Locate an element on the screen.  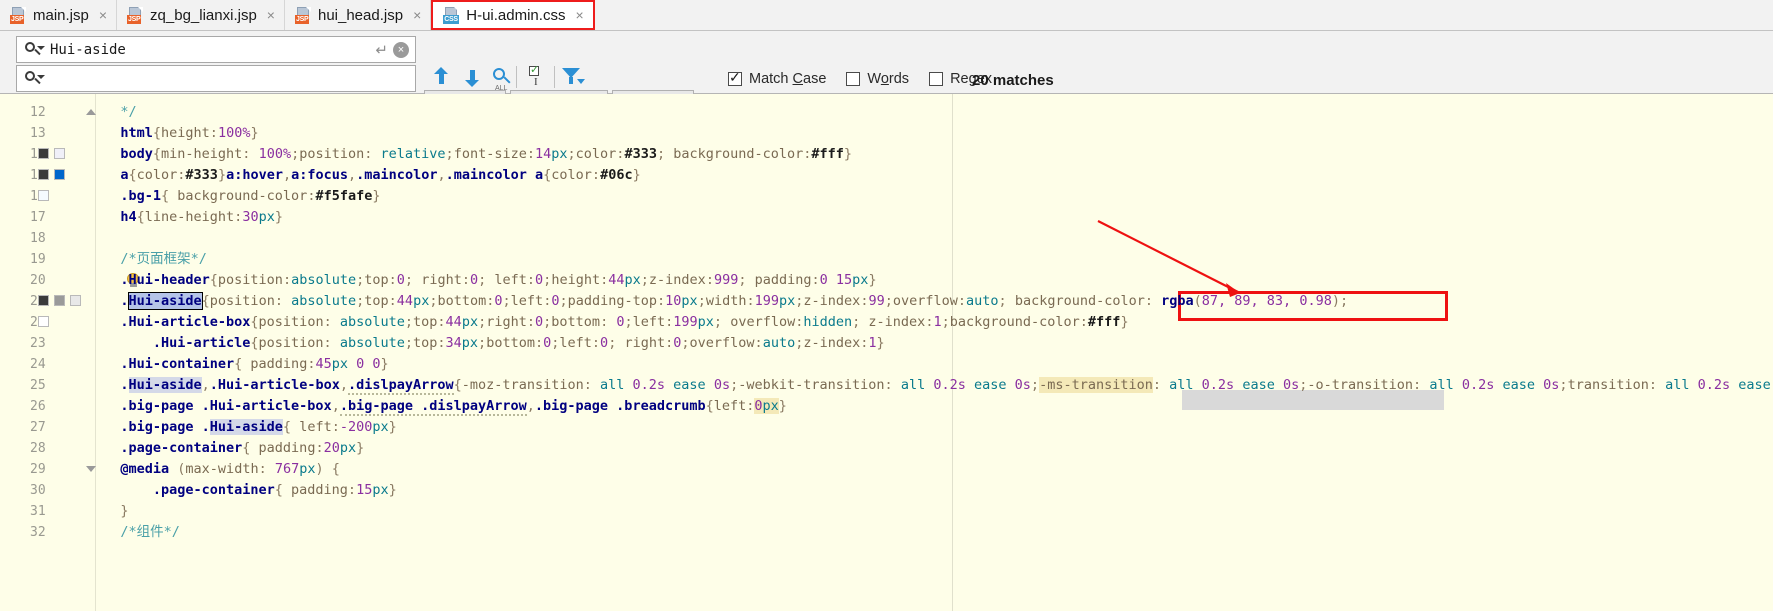
code-token: height is located at coordinates (185, 133).